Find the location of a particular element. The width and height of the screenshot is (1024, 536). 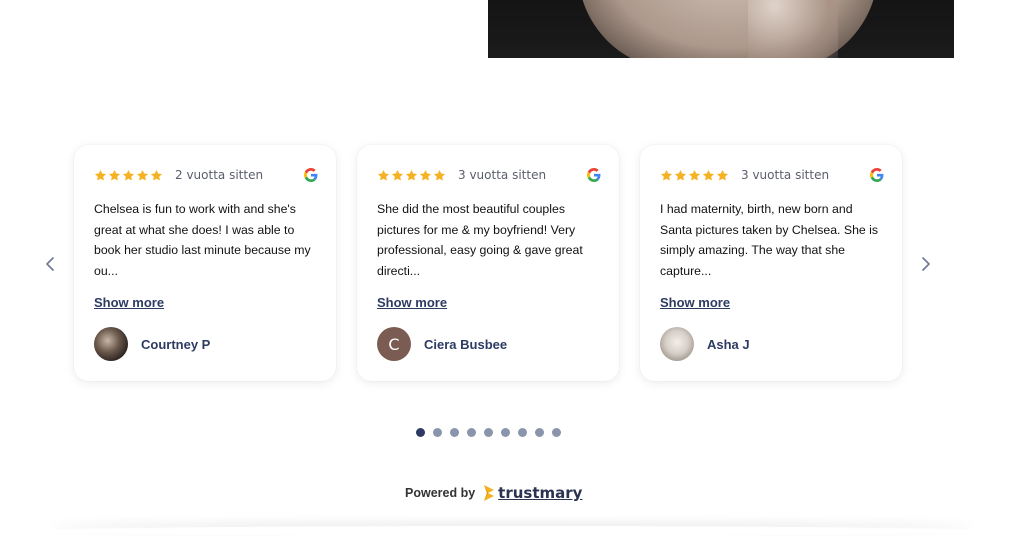

review-header: 2 vuotta sitten is located at coordinates (206, 175).